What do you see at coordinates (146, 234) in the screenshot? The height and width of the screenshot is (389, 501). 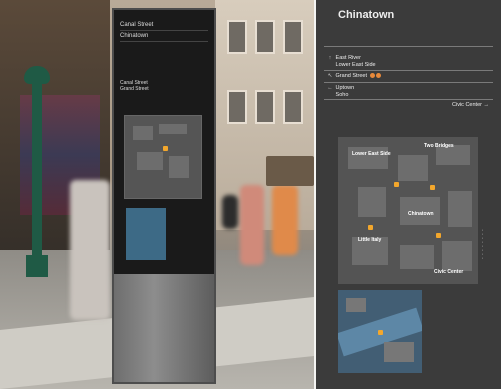 I see `kiosk-inset-map` at bounding box center [146, 234].